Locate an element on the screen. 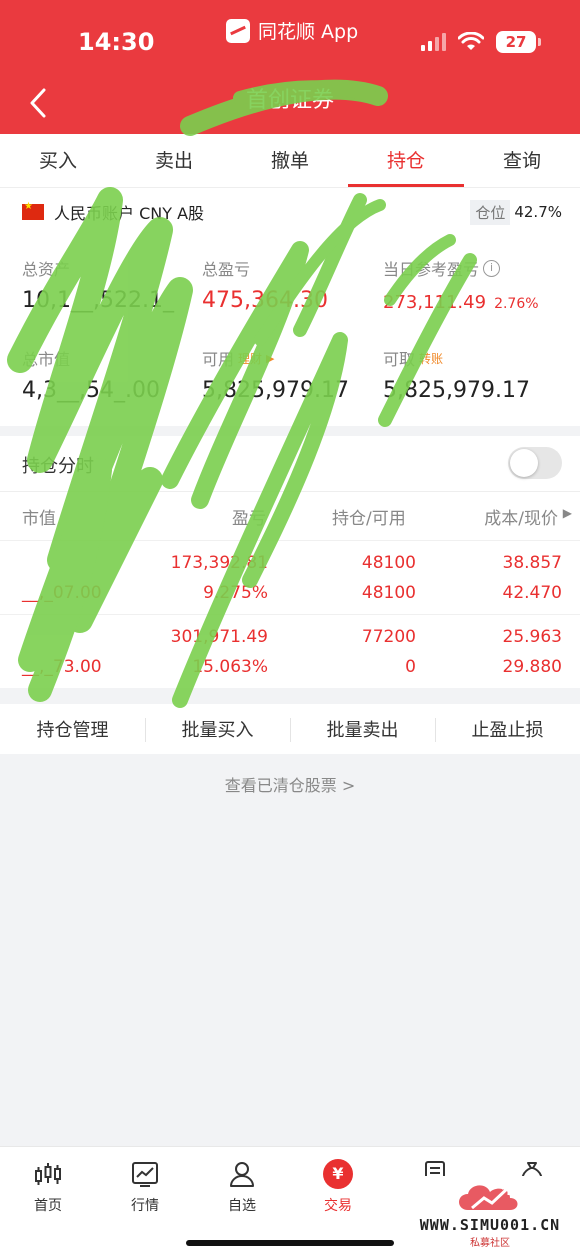 Image resolution: width=580 pixels, height=1259 pixels. cleared-stocks-link: 查看已清仓股票 > is located at coordinates (290, 784).